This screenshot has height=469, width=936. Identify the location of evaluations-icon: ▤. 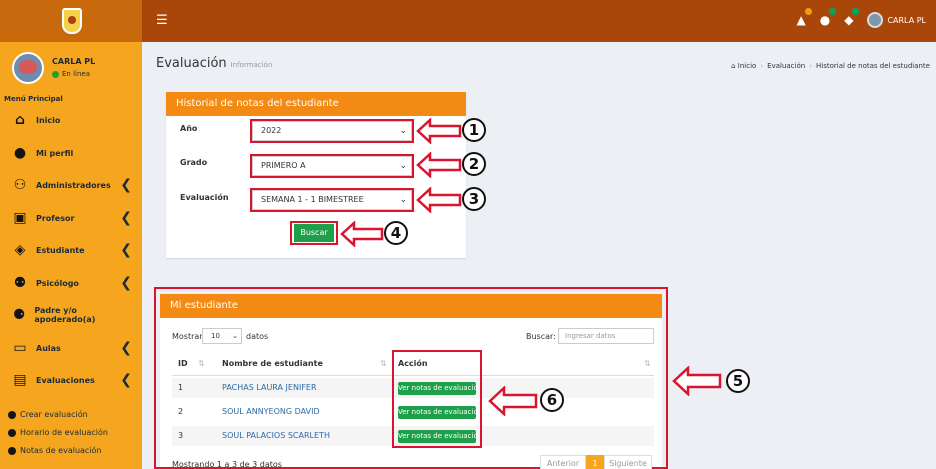
(20, 380).